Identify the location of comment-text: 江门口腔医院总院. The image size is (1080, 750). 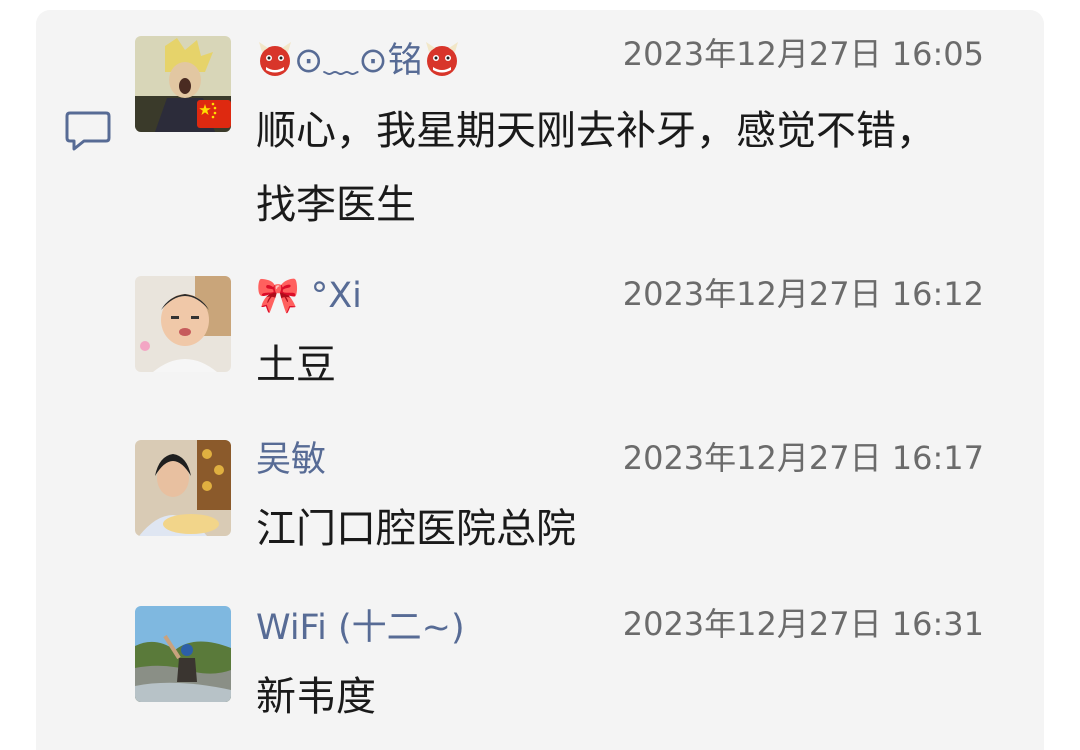
(416, 529).